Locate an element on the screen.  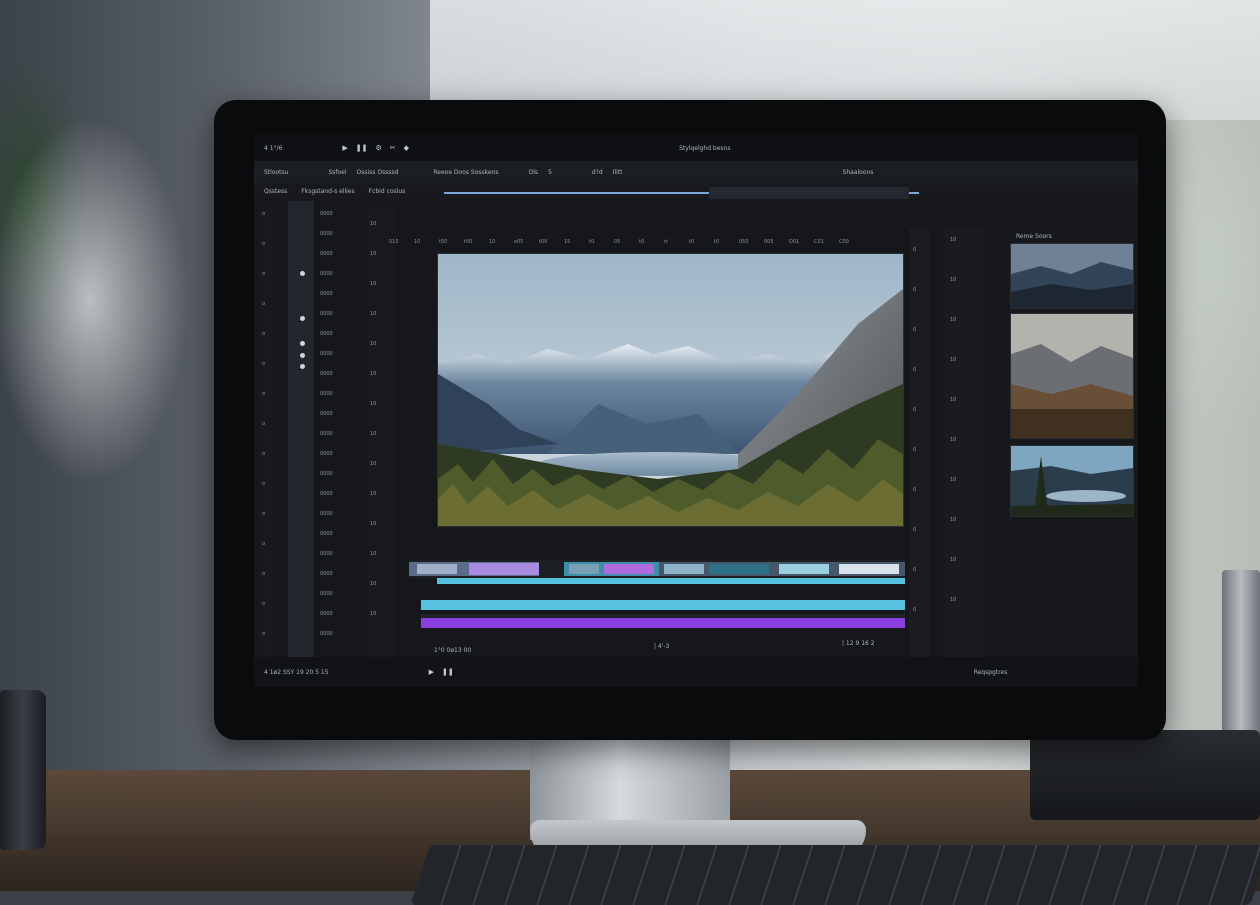
meter-column: 0 0 0 0 0 0 0 0 0 0 is located at coordinates (919, 442).